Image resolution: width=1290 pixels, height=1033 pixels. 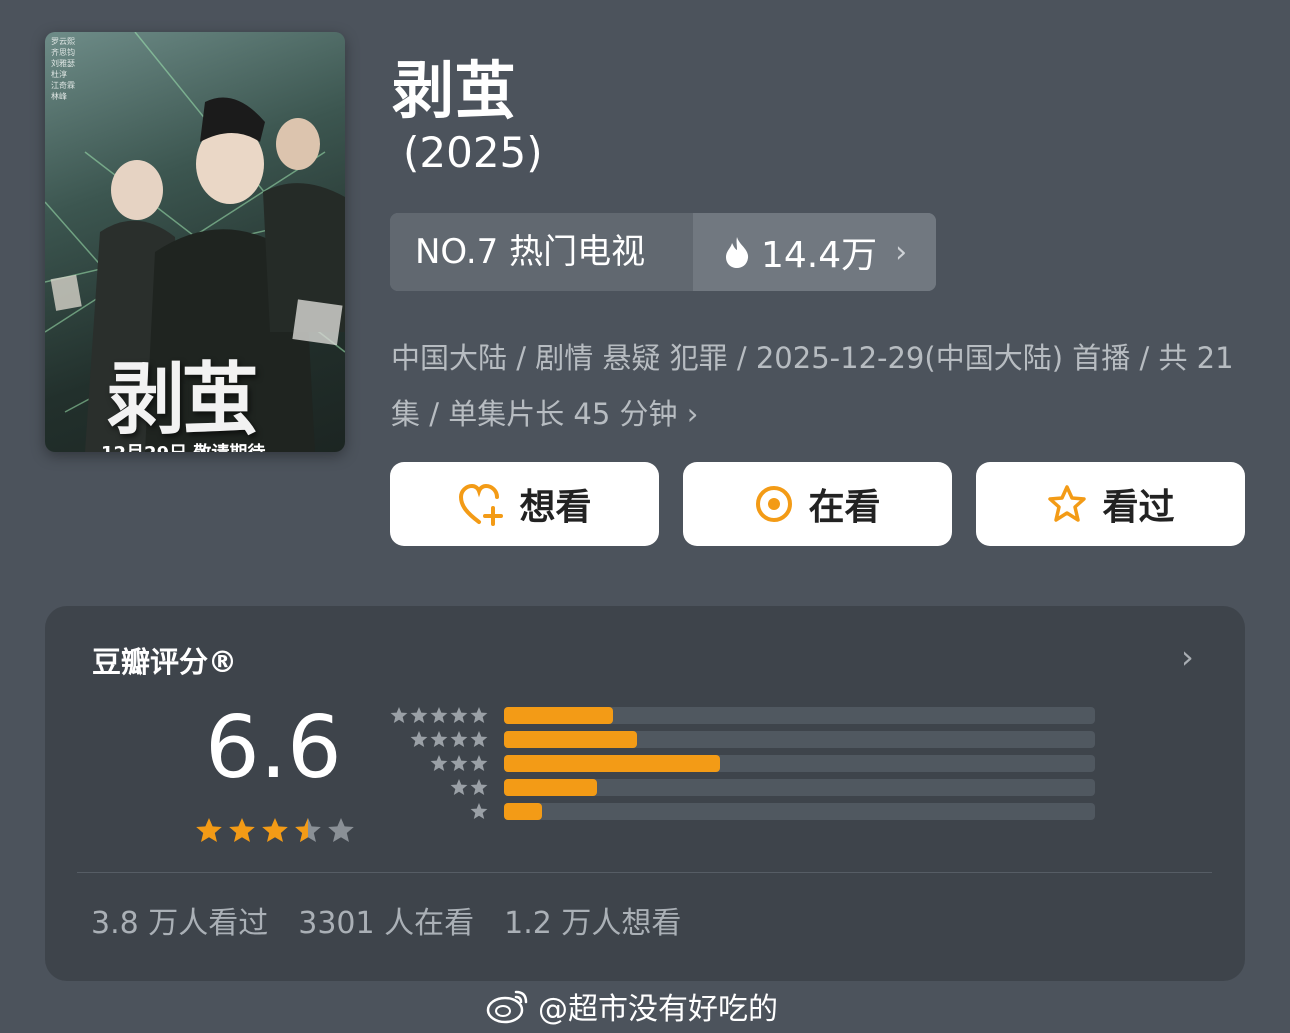 I want to click on rank-badge: NO.7 热门电视 14.4万 ›, so click(x=663, y=252).